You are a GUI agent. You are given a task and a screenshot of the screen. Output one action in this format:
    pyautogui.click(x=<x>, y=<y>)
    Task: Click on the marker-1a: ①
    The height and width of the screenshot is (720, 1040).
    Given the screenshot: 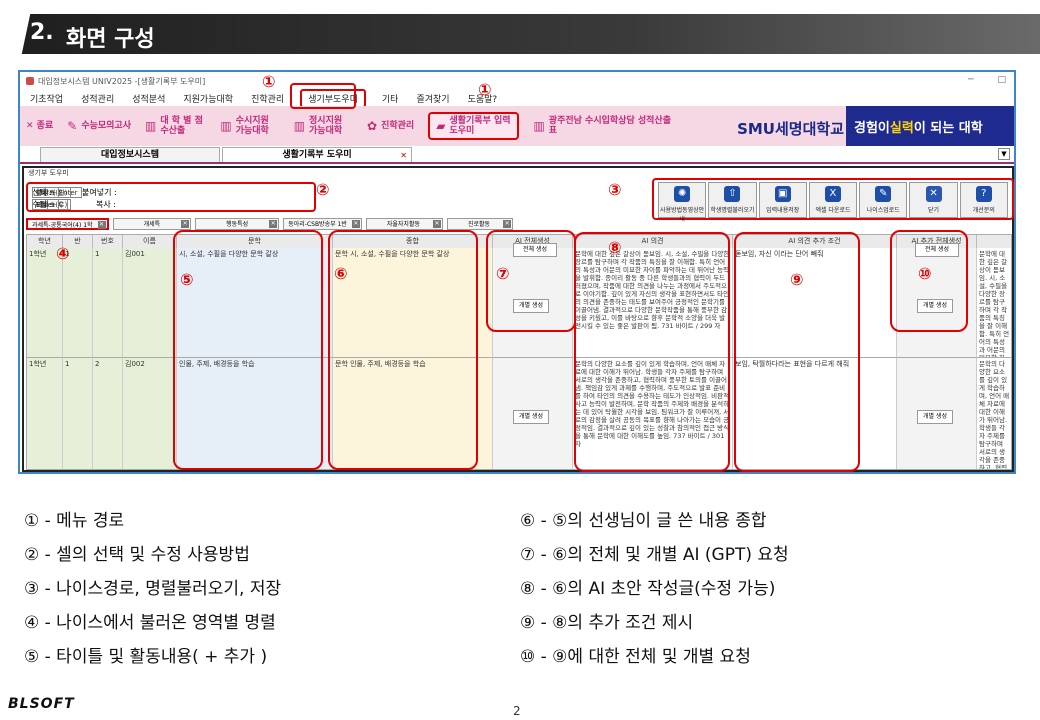 What is the action you would take?
    pyautogui.click(x=269, y=81)
    